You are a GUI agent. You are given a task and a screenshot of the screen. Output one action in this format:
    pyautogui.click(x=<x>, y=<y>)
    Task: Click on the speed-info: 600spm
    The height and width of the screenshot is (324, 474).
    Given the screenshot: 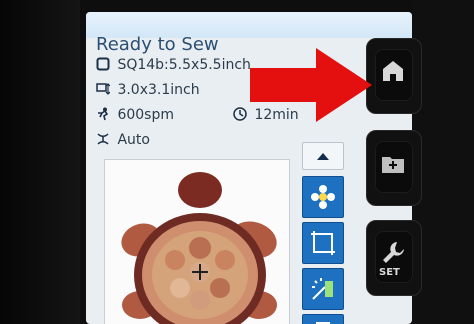 What is the action you would take?
    pyautogui.click(x=135, y=115)
    